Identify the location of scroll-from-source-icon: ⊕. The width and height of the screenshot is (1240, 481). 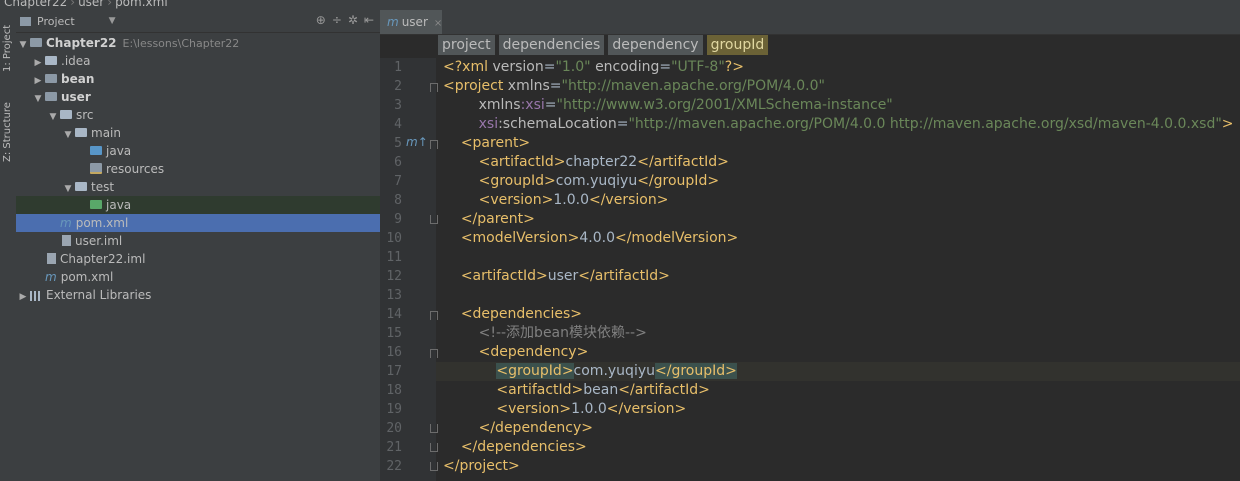
(321, 20).